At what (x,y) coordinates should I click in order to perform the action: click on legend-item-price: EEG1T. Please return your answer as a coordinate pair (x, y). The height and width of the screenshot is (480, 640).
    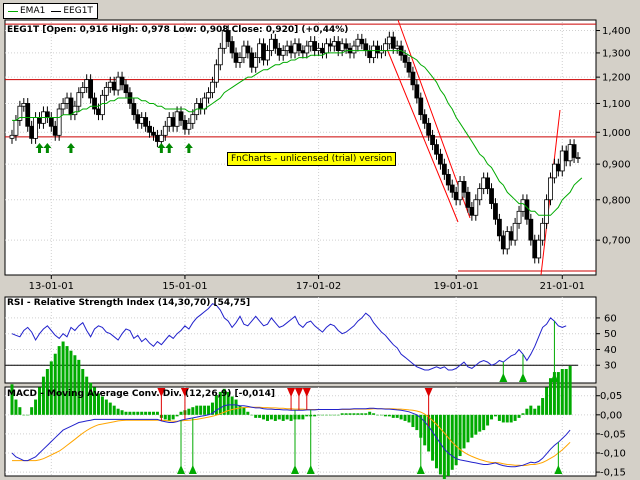
    Looking at the image, I should click on (72, 11).